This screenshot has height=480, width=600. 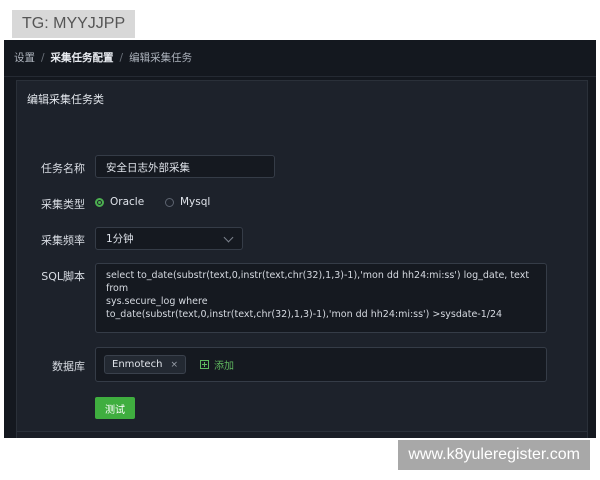 I want to click on frequency-value: 1分钟, so click(x=120, y=239).